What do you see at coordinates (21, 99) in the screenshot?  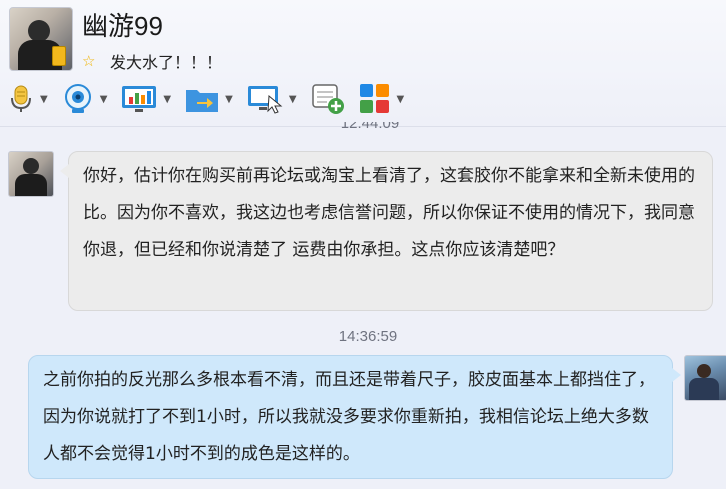 I see `microphone-icon` at bounding box center [21, 99].